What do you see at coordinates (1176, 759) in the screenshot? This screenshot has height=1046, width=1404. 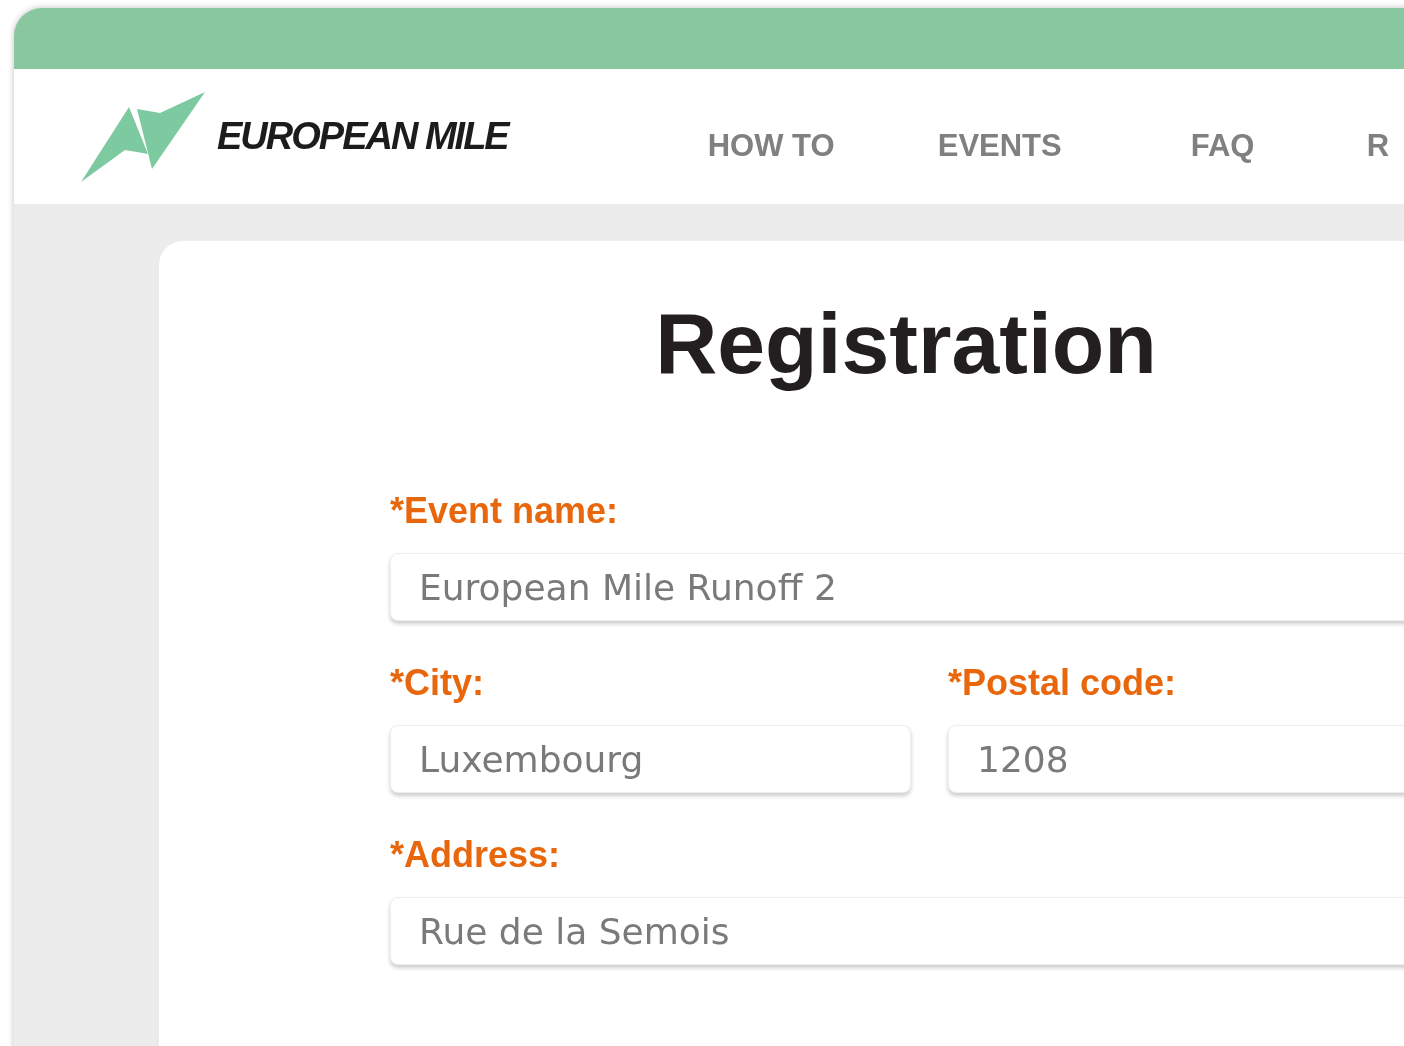 I see `input-field: 1208` at bounding box center [1176, 759].